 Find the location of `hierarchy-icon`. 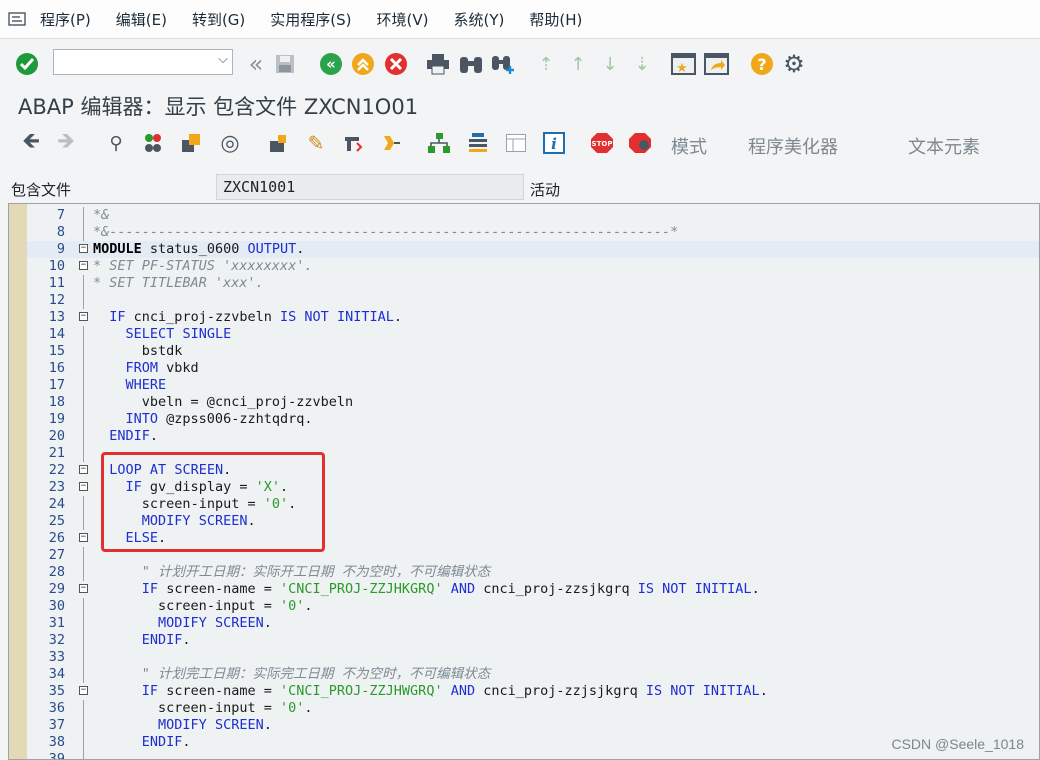

hierarchy-icon is located at coordinates (439, 143).